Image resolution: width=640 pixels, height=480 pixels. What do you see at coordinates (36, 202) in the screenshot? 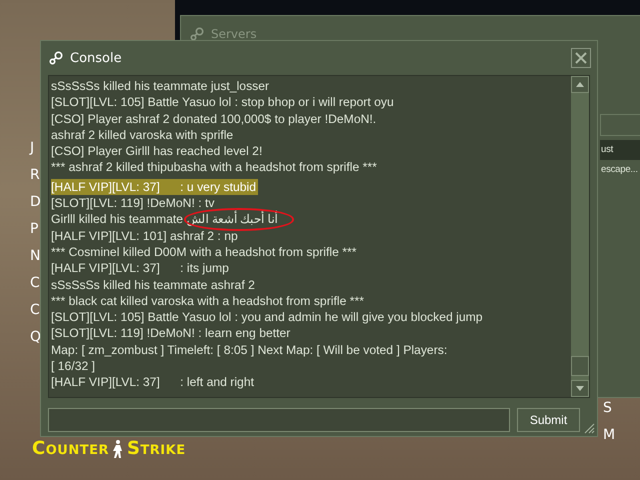
I see `menu-text: D` at bounding box center [36, 202].